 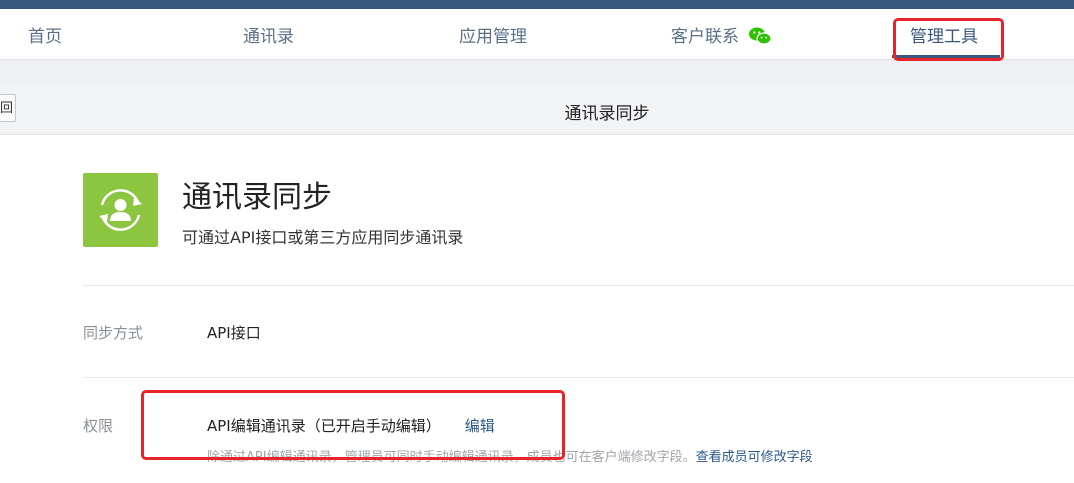 I want to click on nav-customer-contact: 客户联系, so click(x=722, y=34).